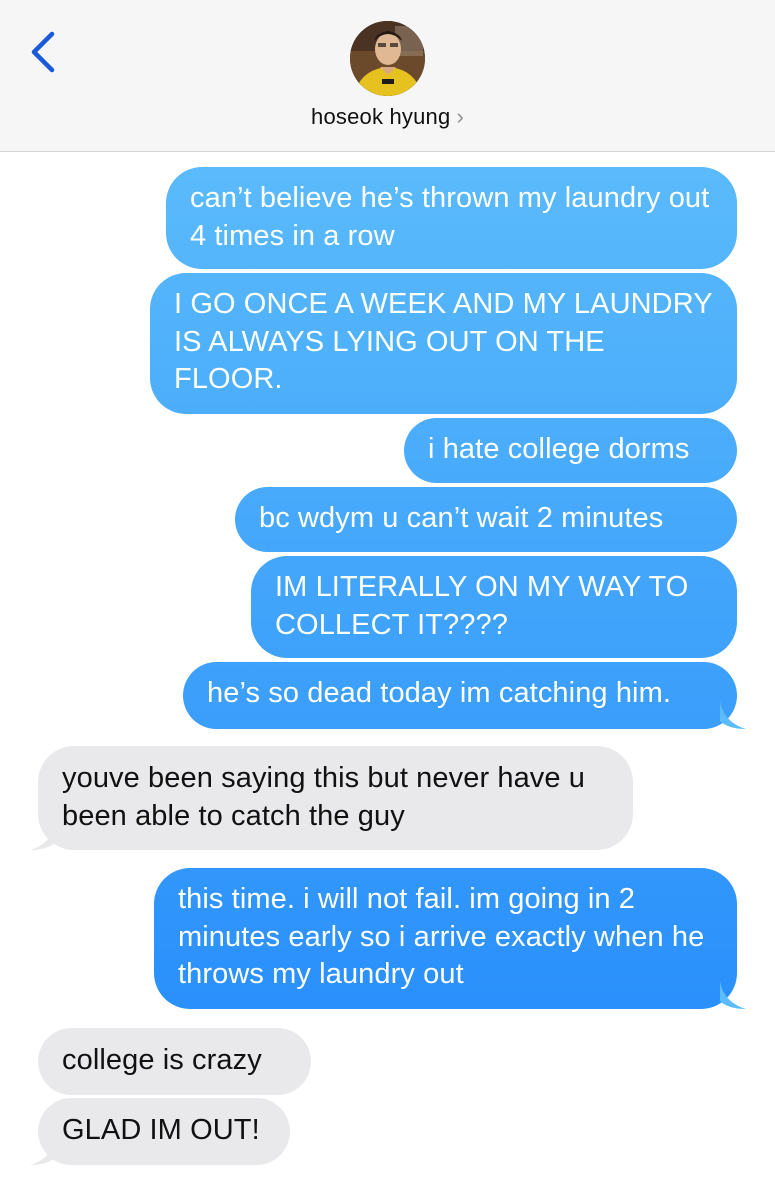 This screenshot has height=1200, width=775. I want to click on conversation-header: hoseok hyung ›, so click(387, 76).